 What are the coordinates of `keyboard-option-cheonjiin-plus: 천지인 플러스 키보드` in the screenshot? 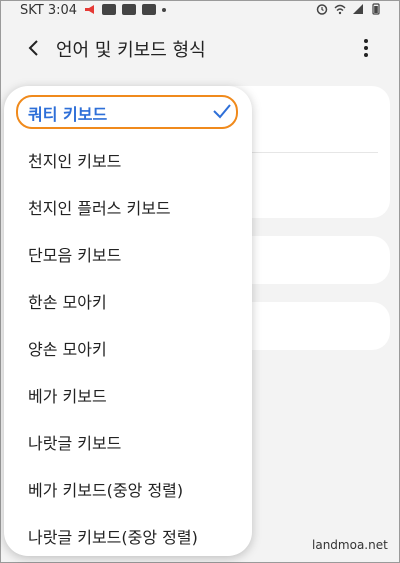 It's located at (128, 205).